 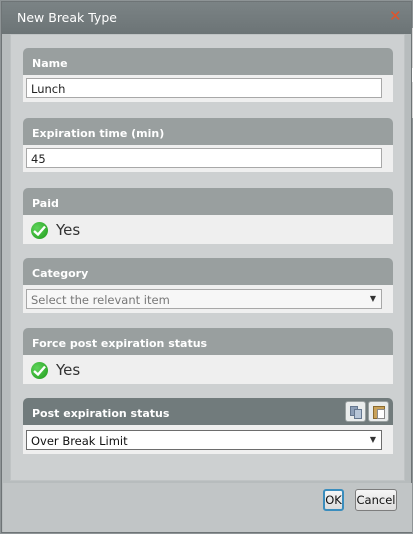 What do you see at coordinates (101, 413) in the screenshot?
I see `post-status-label: Post expiration status` at bounding box center [101, 413].